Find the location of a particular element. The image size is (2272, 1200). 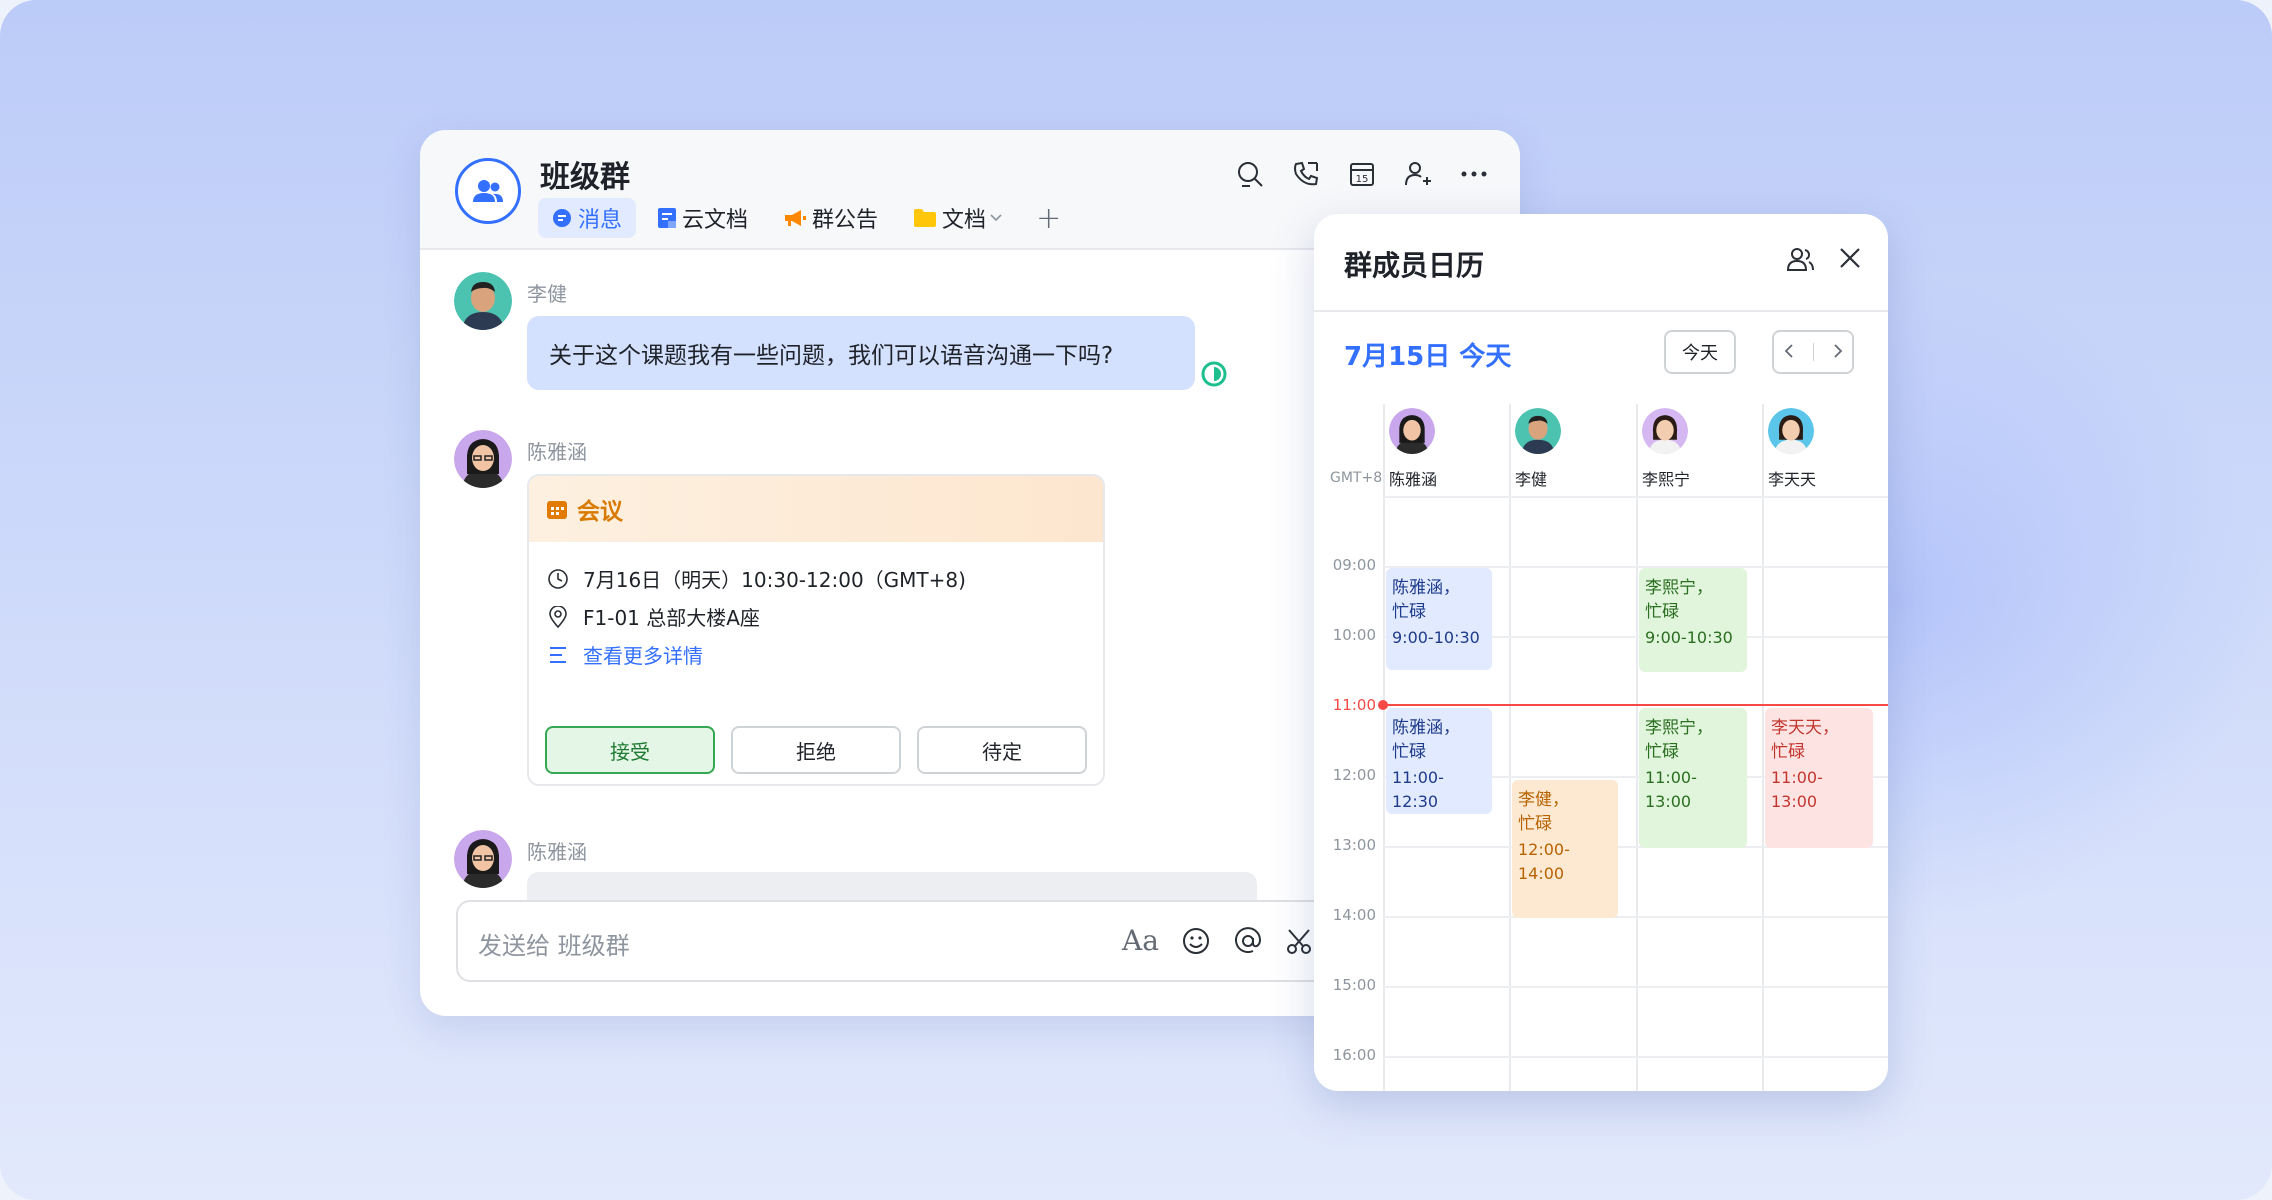

announcement-icon is located at coordinates (795, 218).